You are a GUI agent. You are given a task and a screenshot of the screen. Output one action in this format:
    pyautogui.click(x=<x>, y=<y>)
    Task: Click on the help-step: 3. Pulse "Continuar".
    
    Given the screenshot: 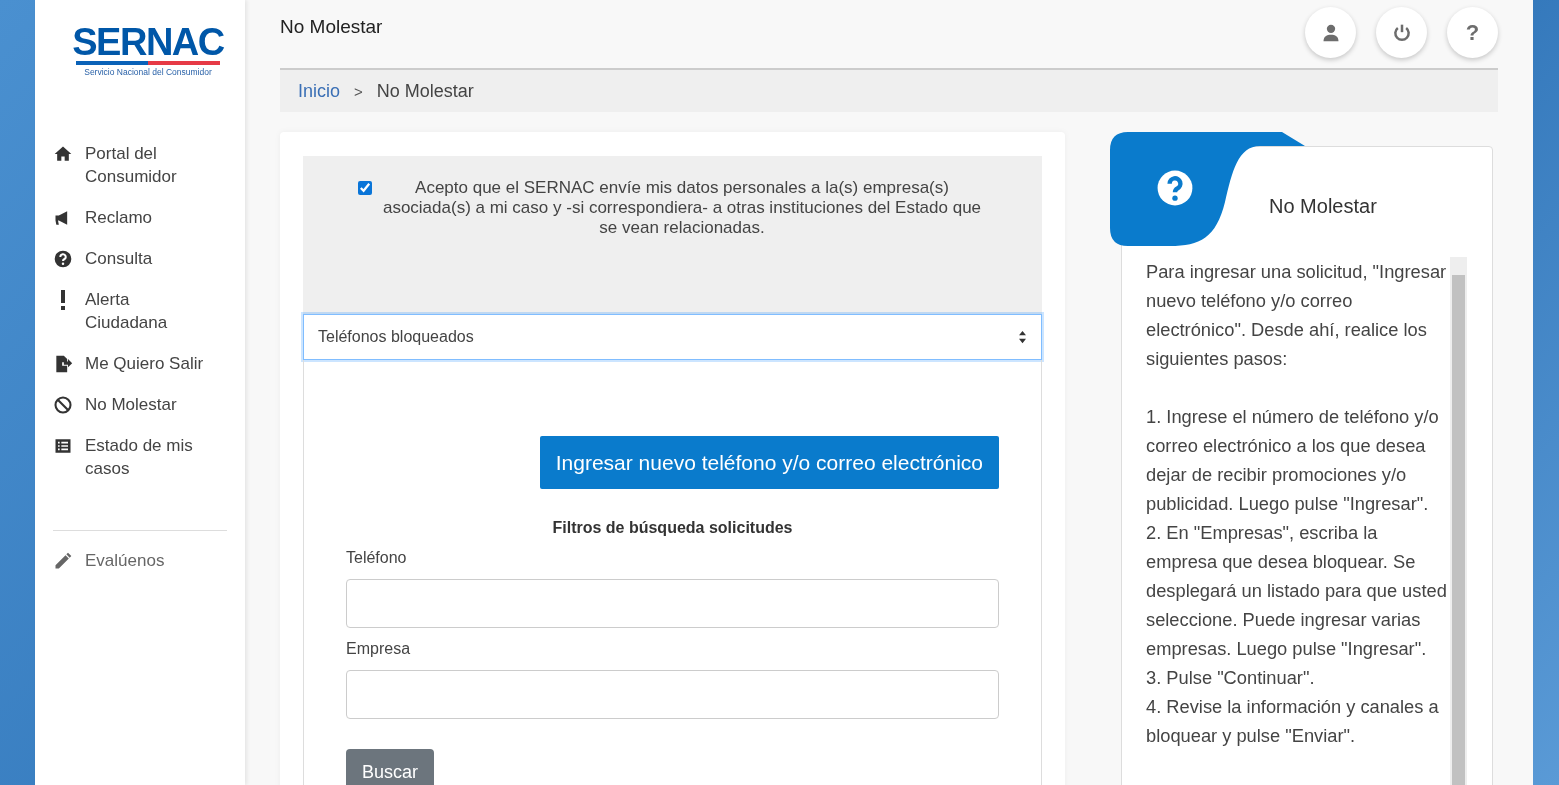 What is the action you would take?
    pyautogui.click(x=1297, y=677)
    